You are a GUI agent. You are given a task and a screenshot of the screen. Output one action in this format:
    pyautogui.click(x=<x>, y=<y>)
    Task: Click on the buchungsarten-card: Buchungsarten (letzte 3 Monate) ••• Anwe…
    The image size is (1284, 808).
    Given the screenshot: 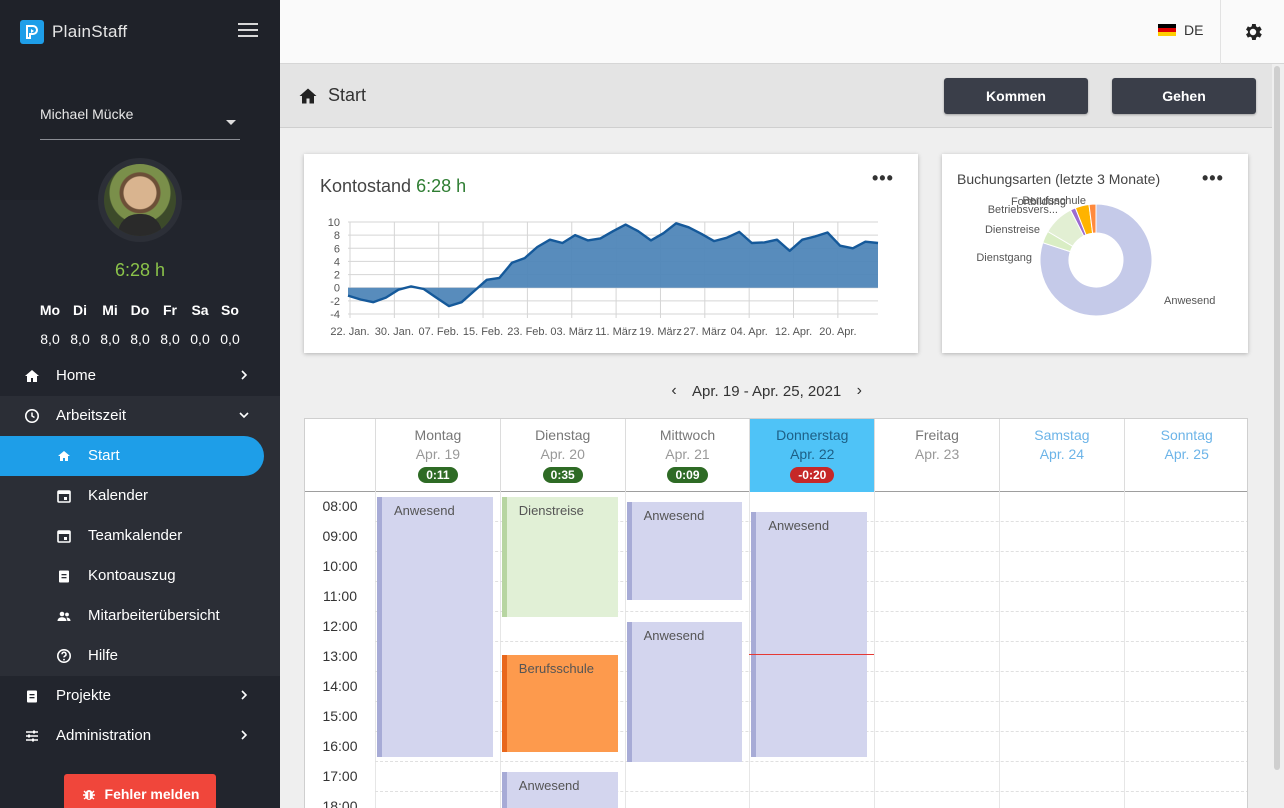 What is the action you would take?
    pyautogui.click(x=1095, y=253)
    